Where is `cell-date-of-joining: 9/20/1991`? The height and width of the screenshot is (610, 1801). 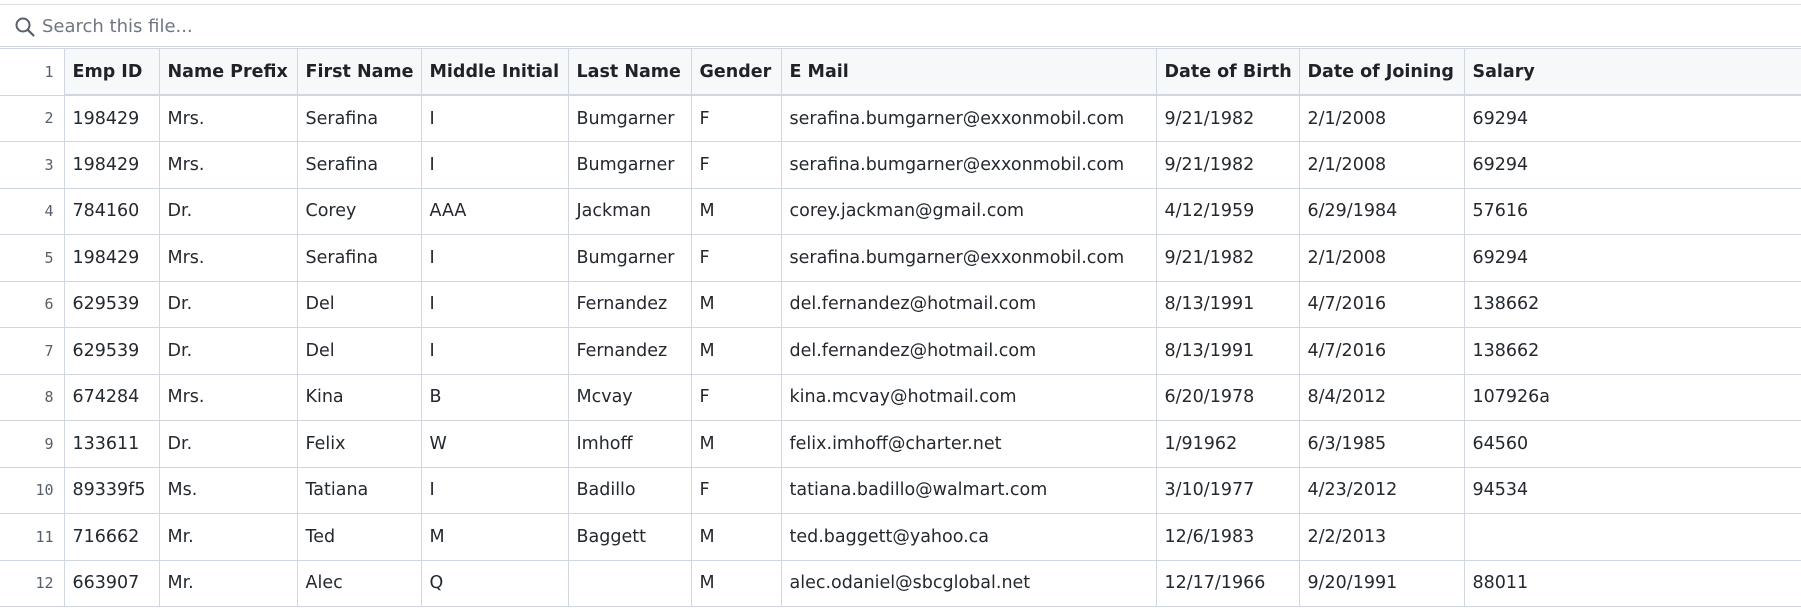 cell-date-of-joining: 9/20/1991 is located at coordinates (1381, 583).